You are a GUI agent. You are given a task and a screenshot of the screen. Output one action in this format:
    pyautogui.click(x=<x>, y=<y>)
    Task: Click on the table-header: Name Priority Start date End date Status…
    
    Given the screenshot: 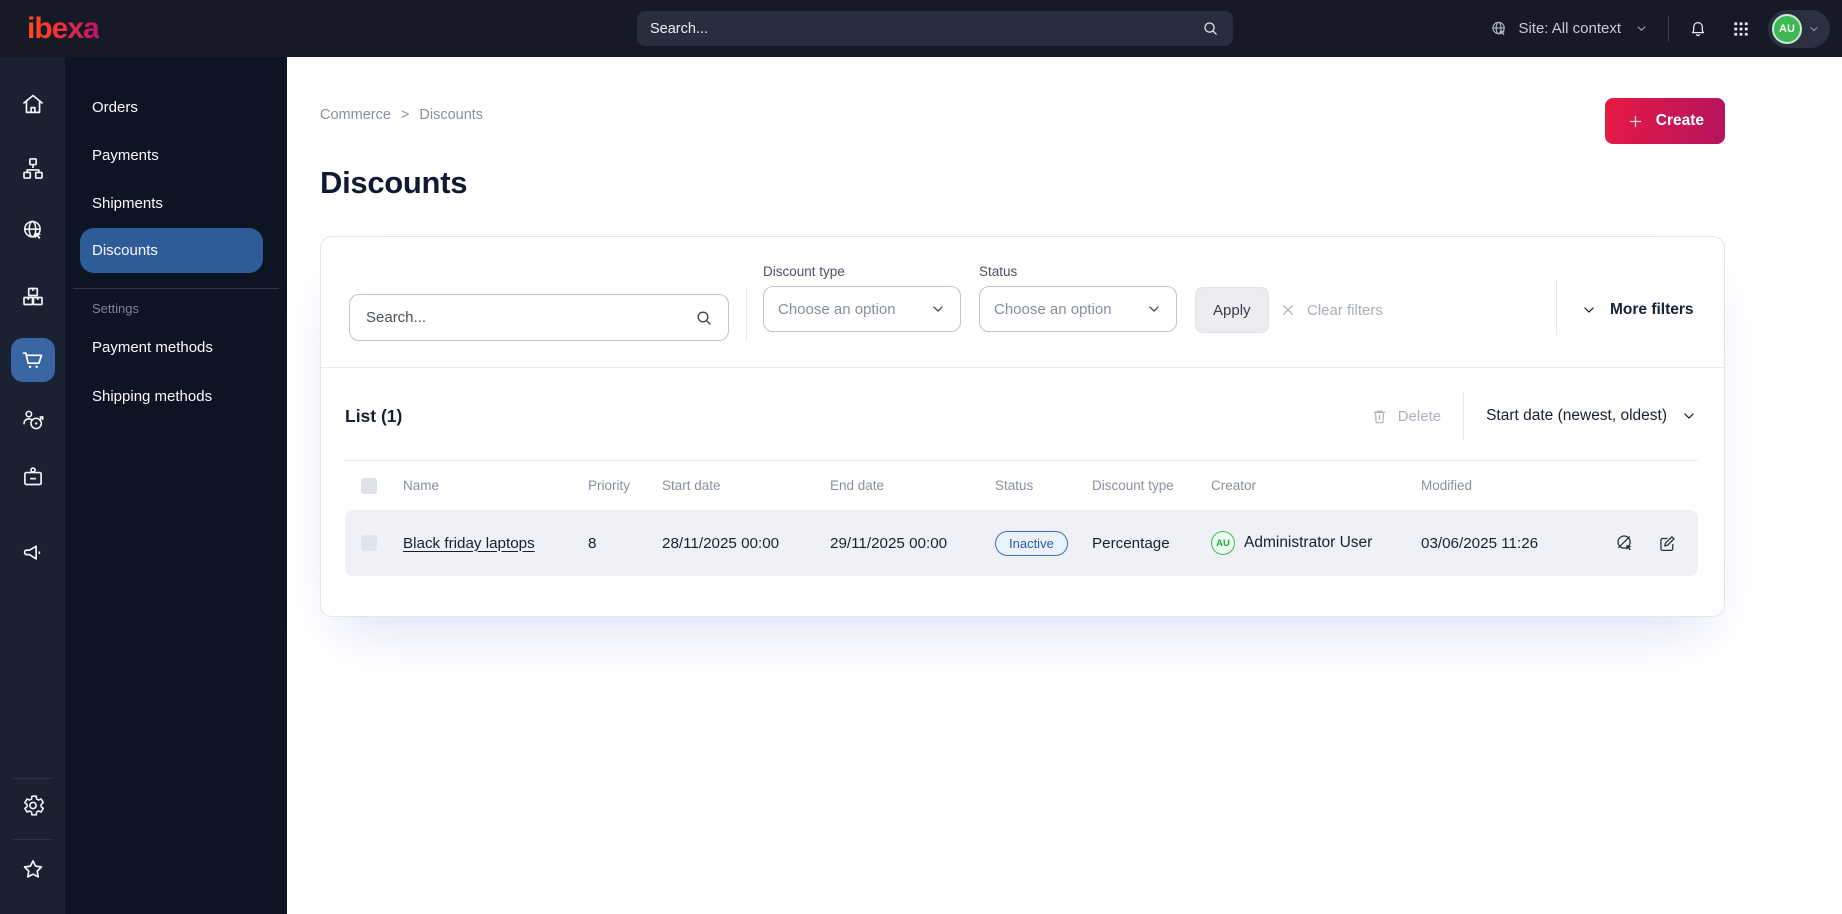 What is the action you would take?
    pyautogui.click(x=1021, y=485)
    